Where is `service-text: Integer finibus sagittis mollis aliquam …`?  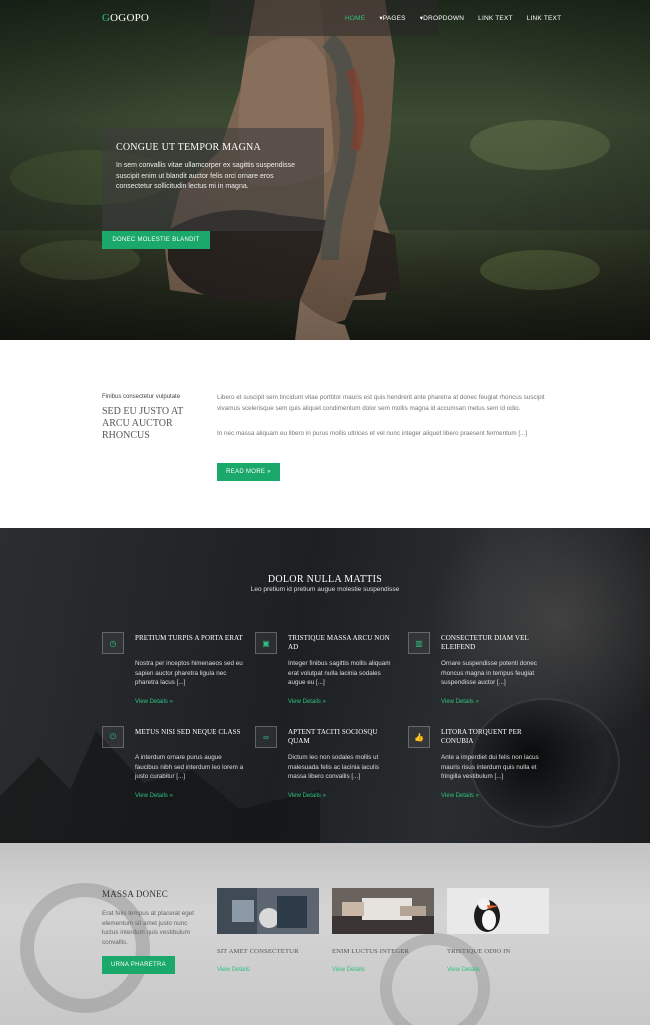 service-text: Integer finibus sagittis mollis aliquam … is located at coordinates (339, 673).